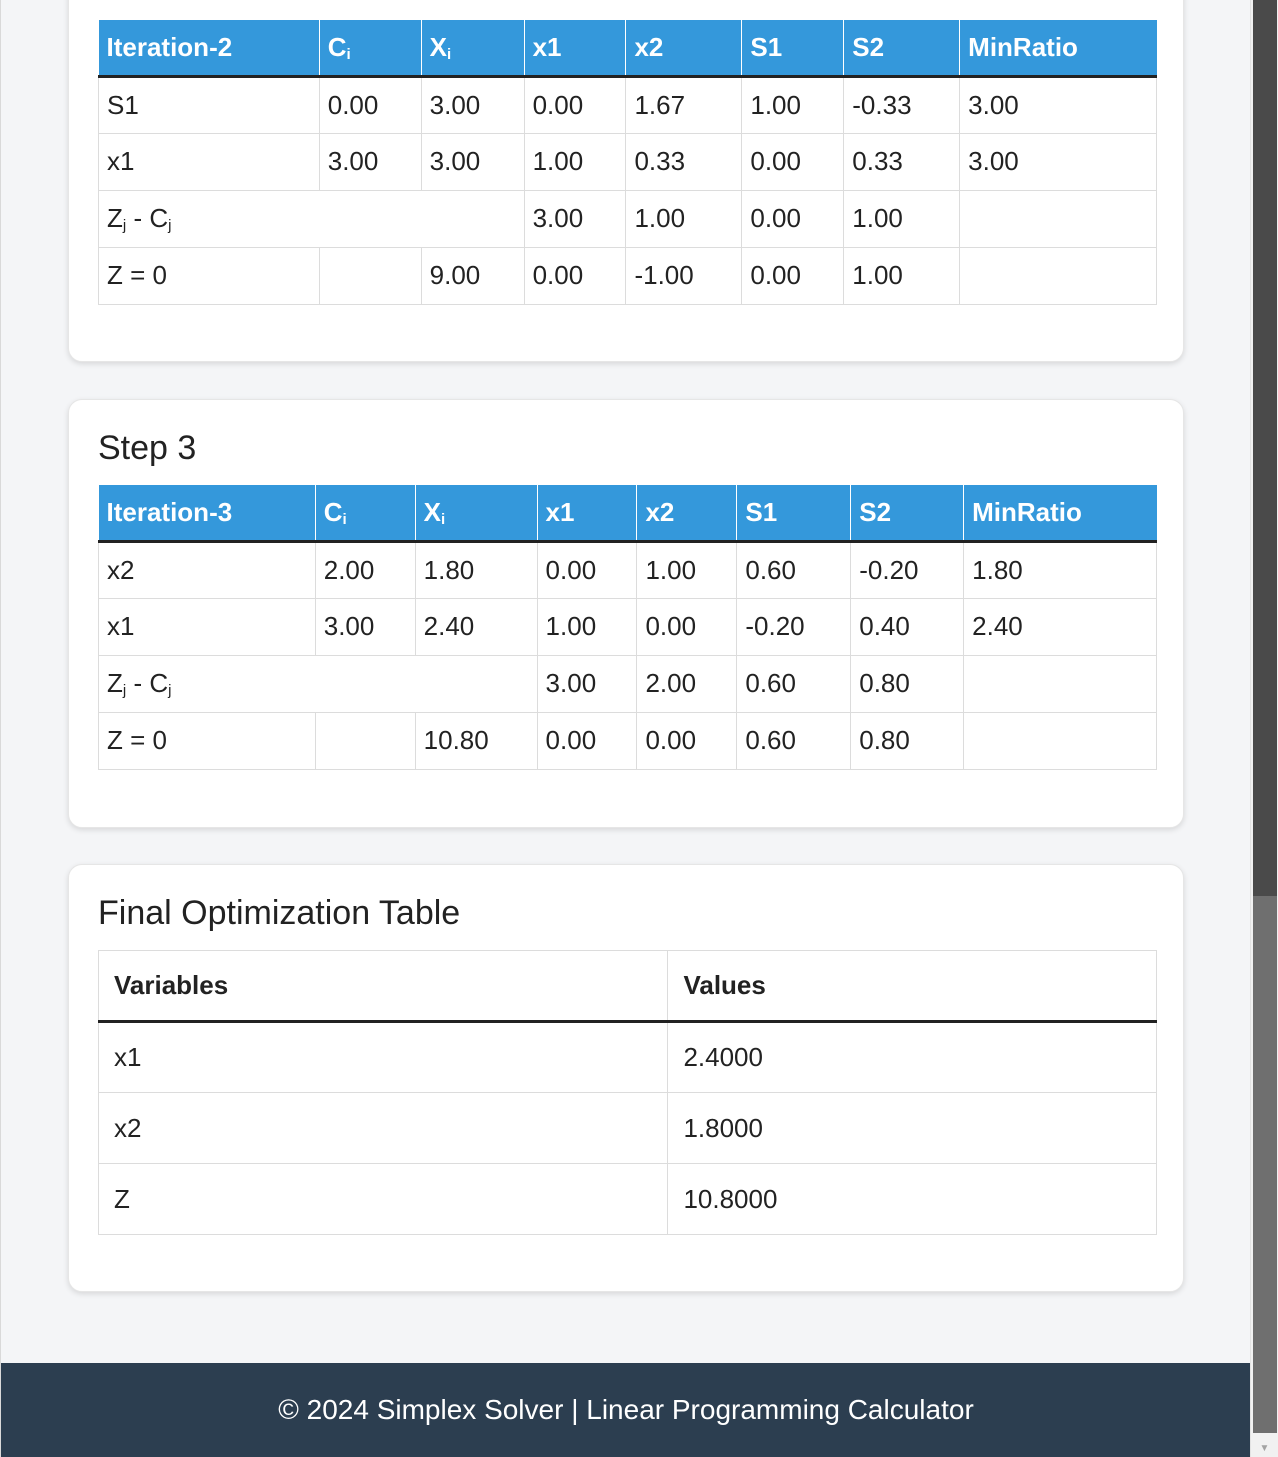 This screenshot has height=1457, width=1278. What do you see at coordinates (687, 683) in the screenshot?
I see `x2-cell: 2.00` at bounding box center [687, 683].